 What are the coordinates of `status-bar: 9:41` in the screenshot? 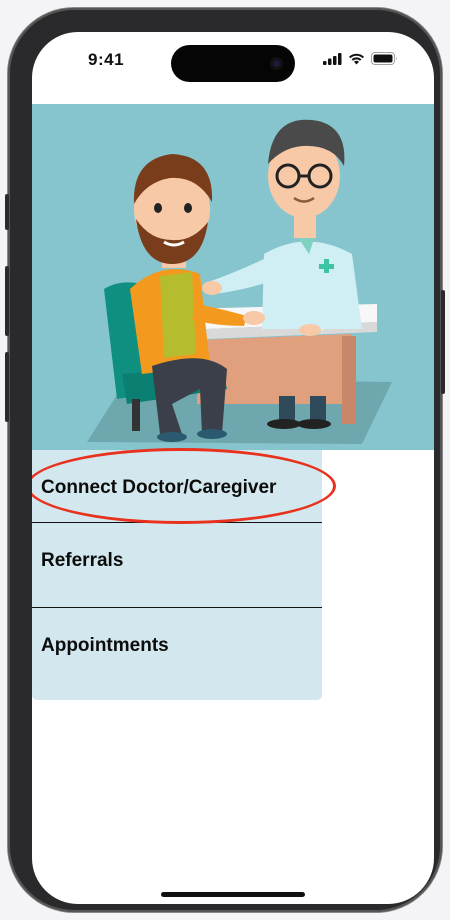 It's located at (233, 62).